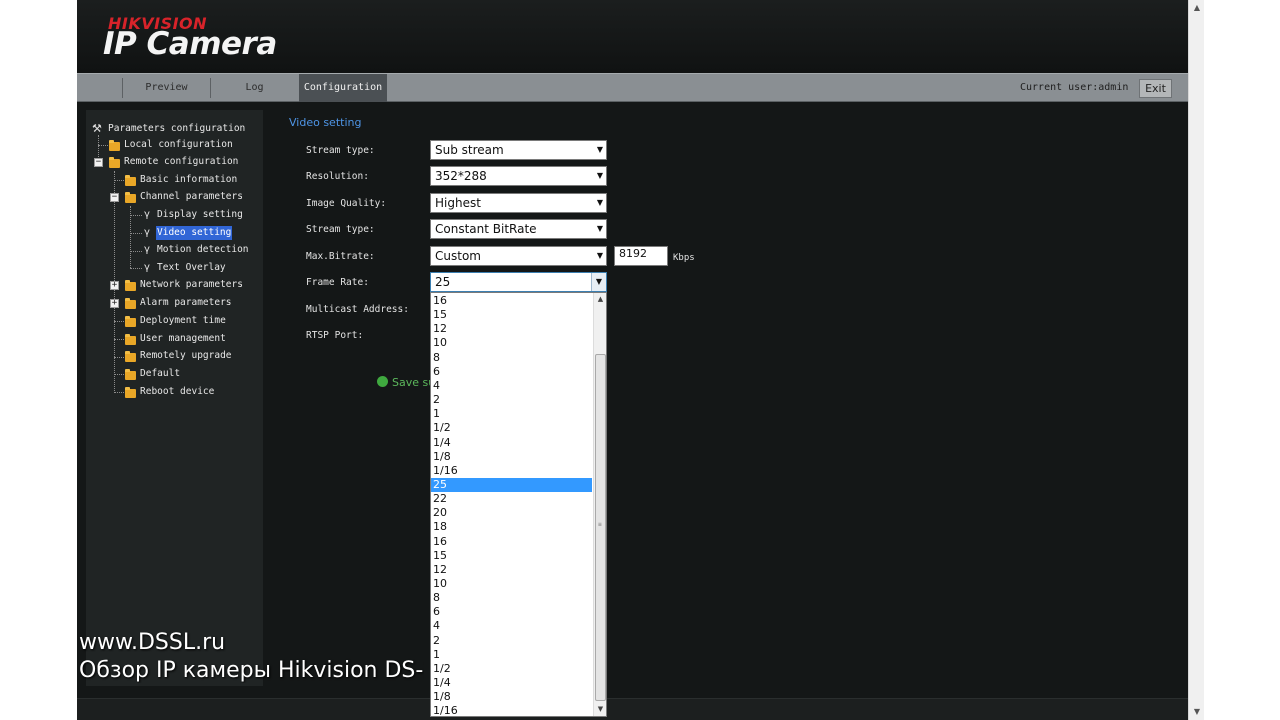 The height and width of the screenshot is (720, 1280). I want to click on frame-rate-select: 25 ▼, so click(518, 282).